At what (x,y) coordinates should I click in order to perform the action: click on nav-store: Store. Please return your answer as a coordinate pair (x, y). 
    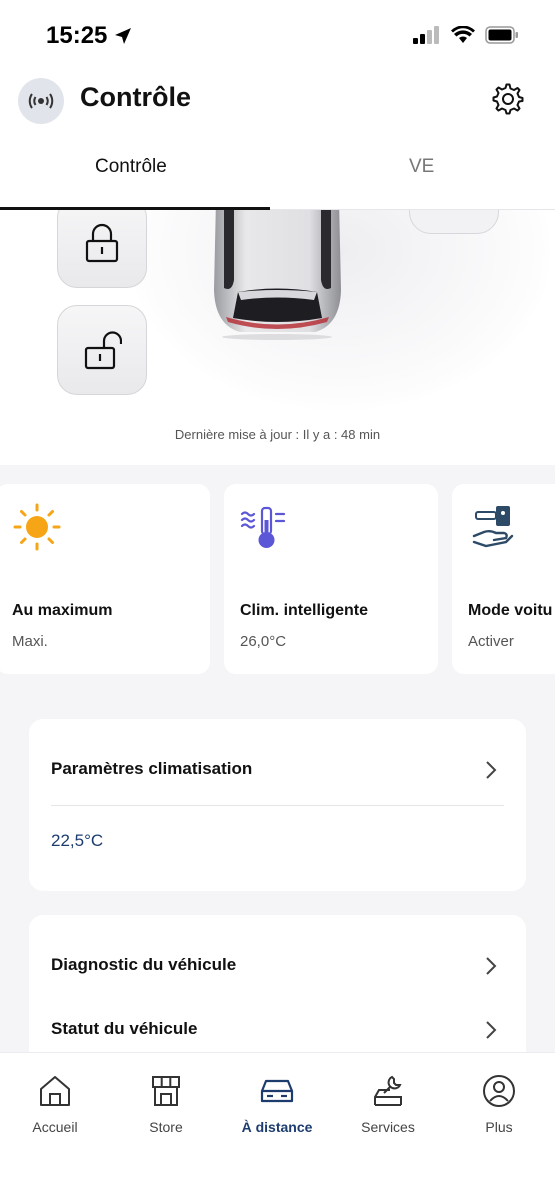
    Looking at the image, I should click on (166, 1104).